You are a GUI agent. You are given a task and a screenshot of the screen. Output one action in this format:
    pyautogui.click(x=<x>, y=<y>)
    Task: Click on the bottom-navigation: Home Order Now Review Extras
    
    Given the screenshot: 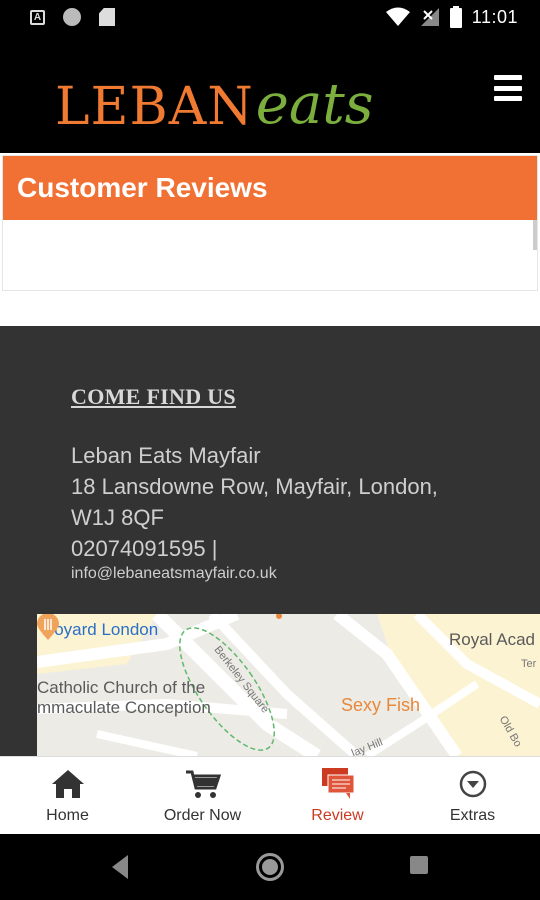 What is the action you would take?
    pyautogui.click(x=270, y=795)
    